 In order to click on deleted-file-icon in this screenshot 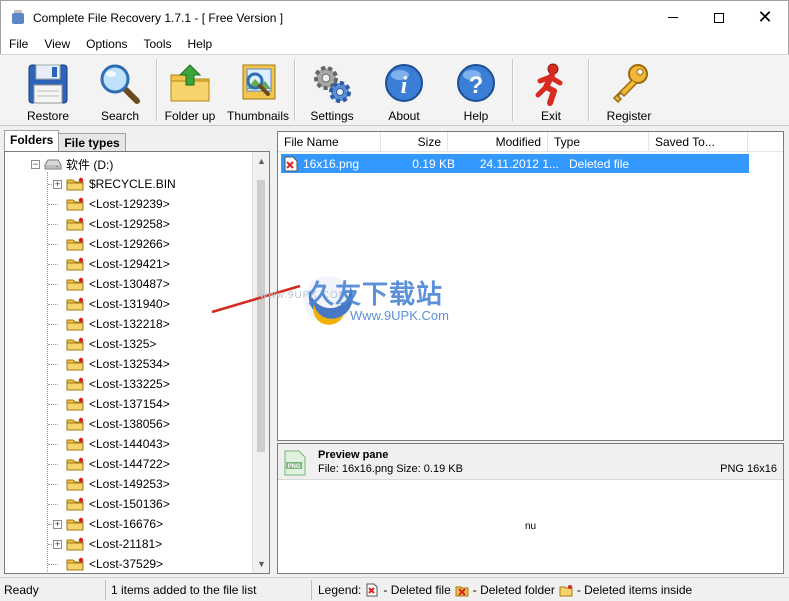, I will do `click(291, 164)`.